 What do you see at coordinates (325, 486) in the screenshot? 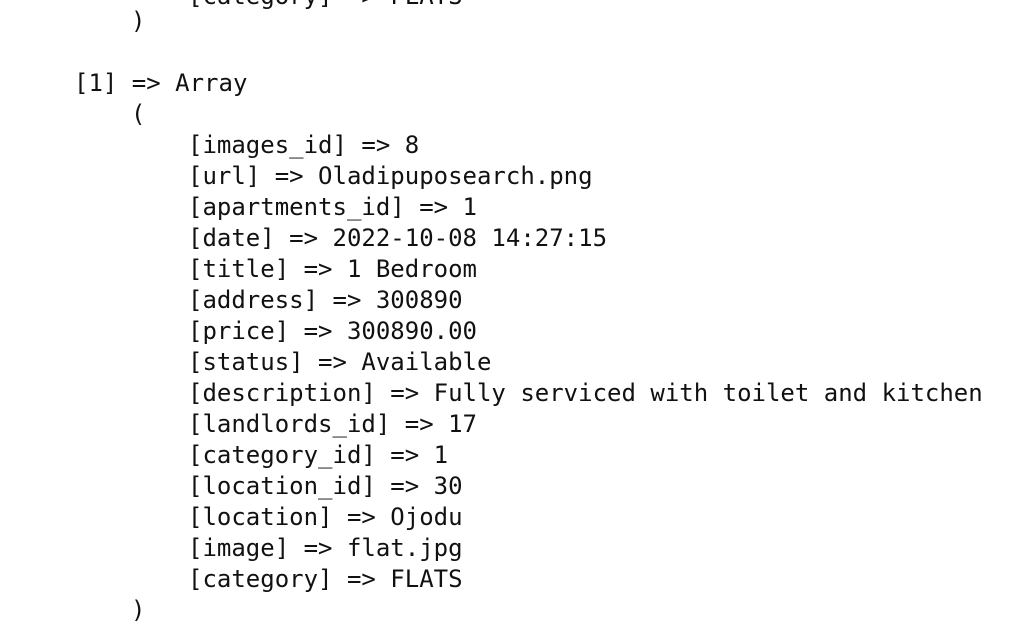
I see `field-line-location-id: [location_id] => 30` at bounding box center [325, 486].